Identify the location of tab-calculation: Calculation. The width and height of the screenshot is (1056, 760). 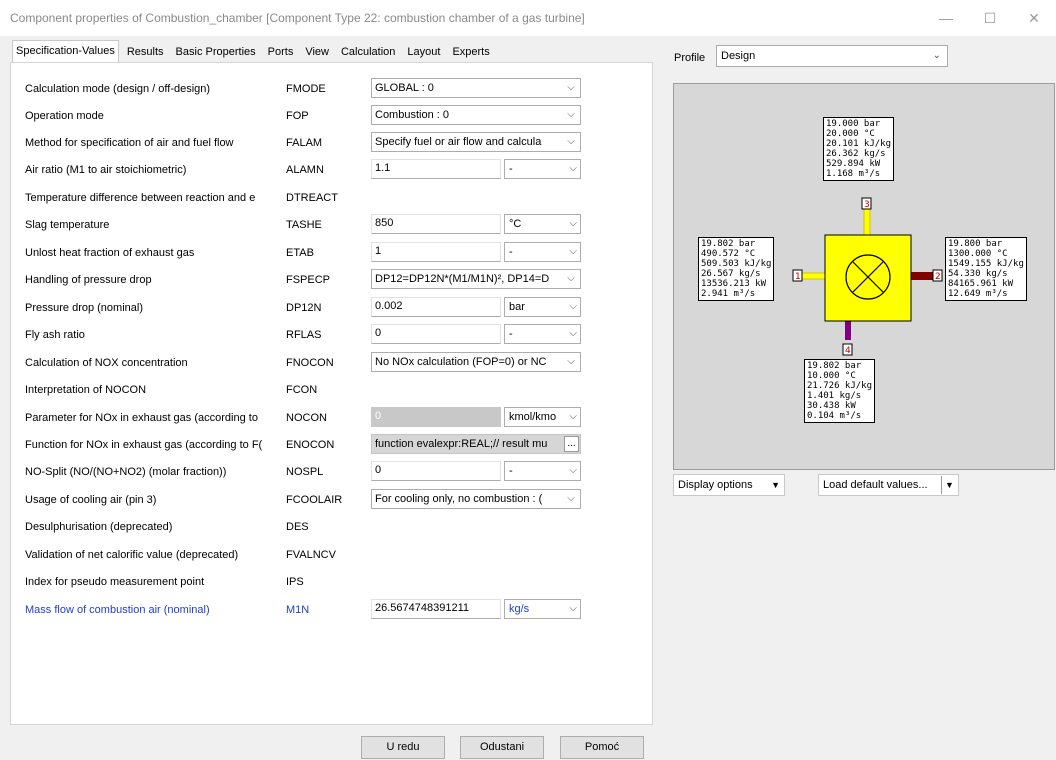
(368, 52).